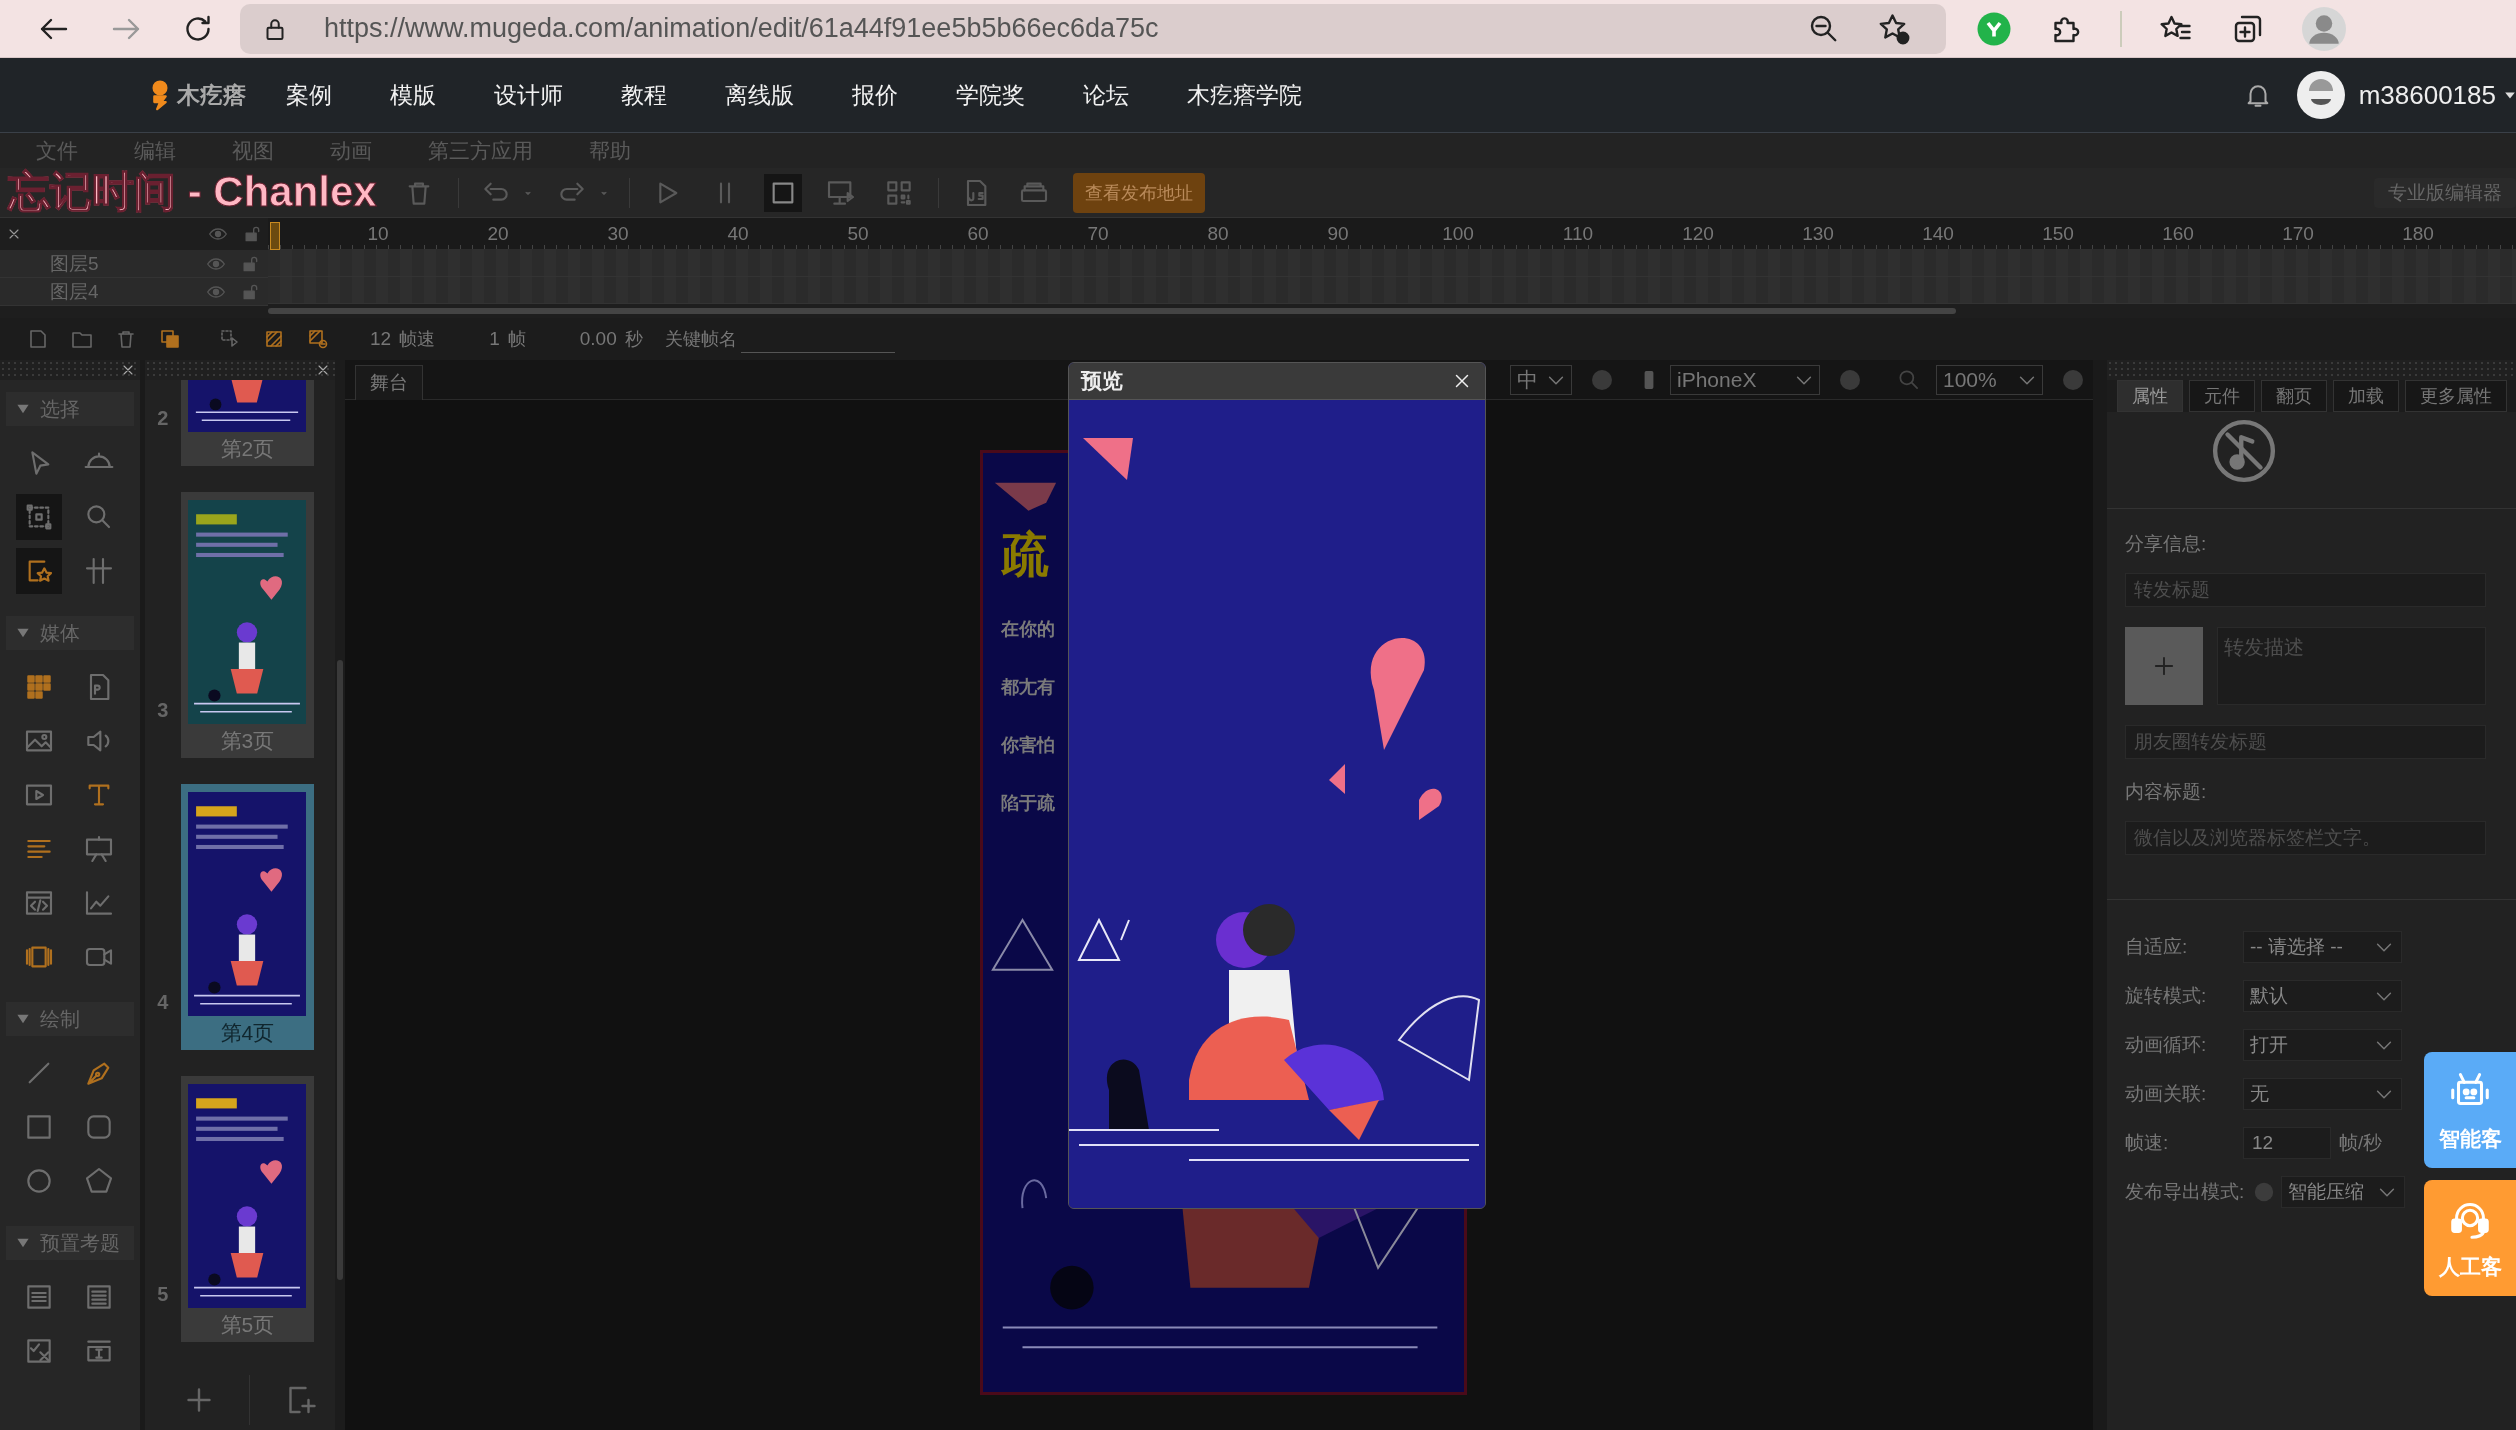 The width and height of the screenshot is (2516, 1430). Describe the element at coordinates (2166, 995) in the screenshot. I see `setting-label: 旋转模式:` at that location.